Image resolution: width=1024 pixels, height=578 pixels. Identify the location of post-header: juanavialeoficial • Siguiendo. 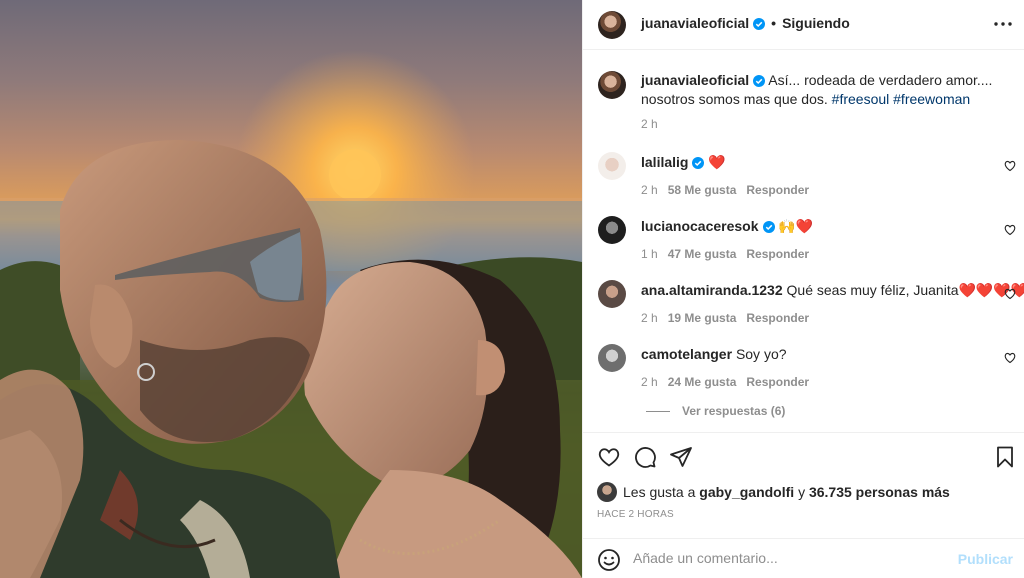
(803, 25).